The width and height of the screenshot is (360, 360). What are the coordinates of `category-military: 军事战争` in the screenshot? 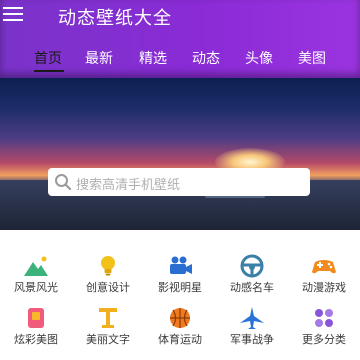 It's located at (252, 322).